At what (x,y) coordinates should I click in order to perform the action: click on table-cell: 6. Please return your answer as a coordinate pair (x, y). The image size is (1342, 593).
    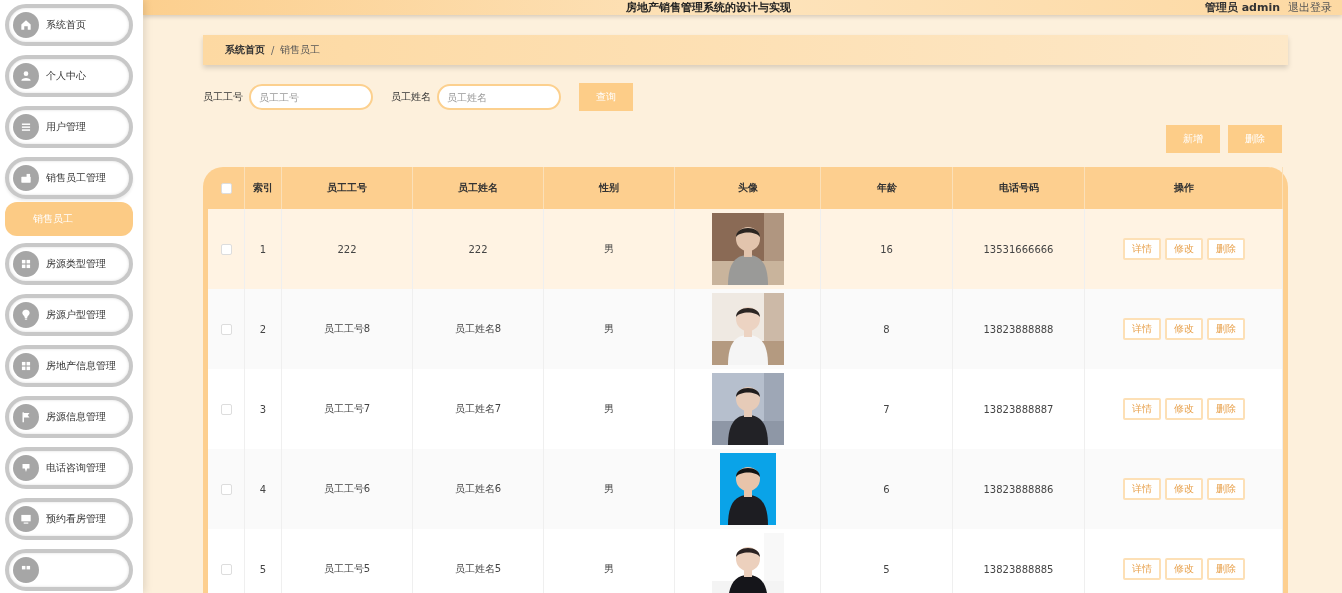
    Looking at the image, I should click on (886, 489).